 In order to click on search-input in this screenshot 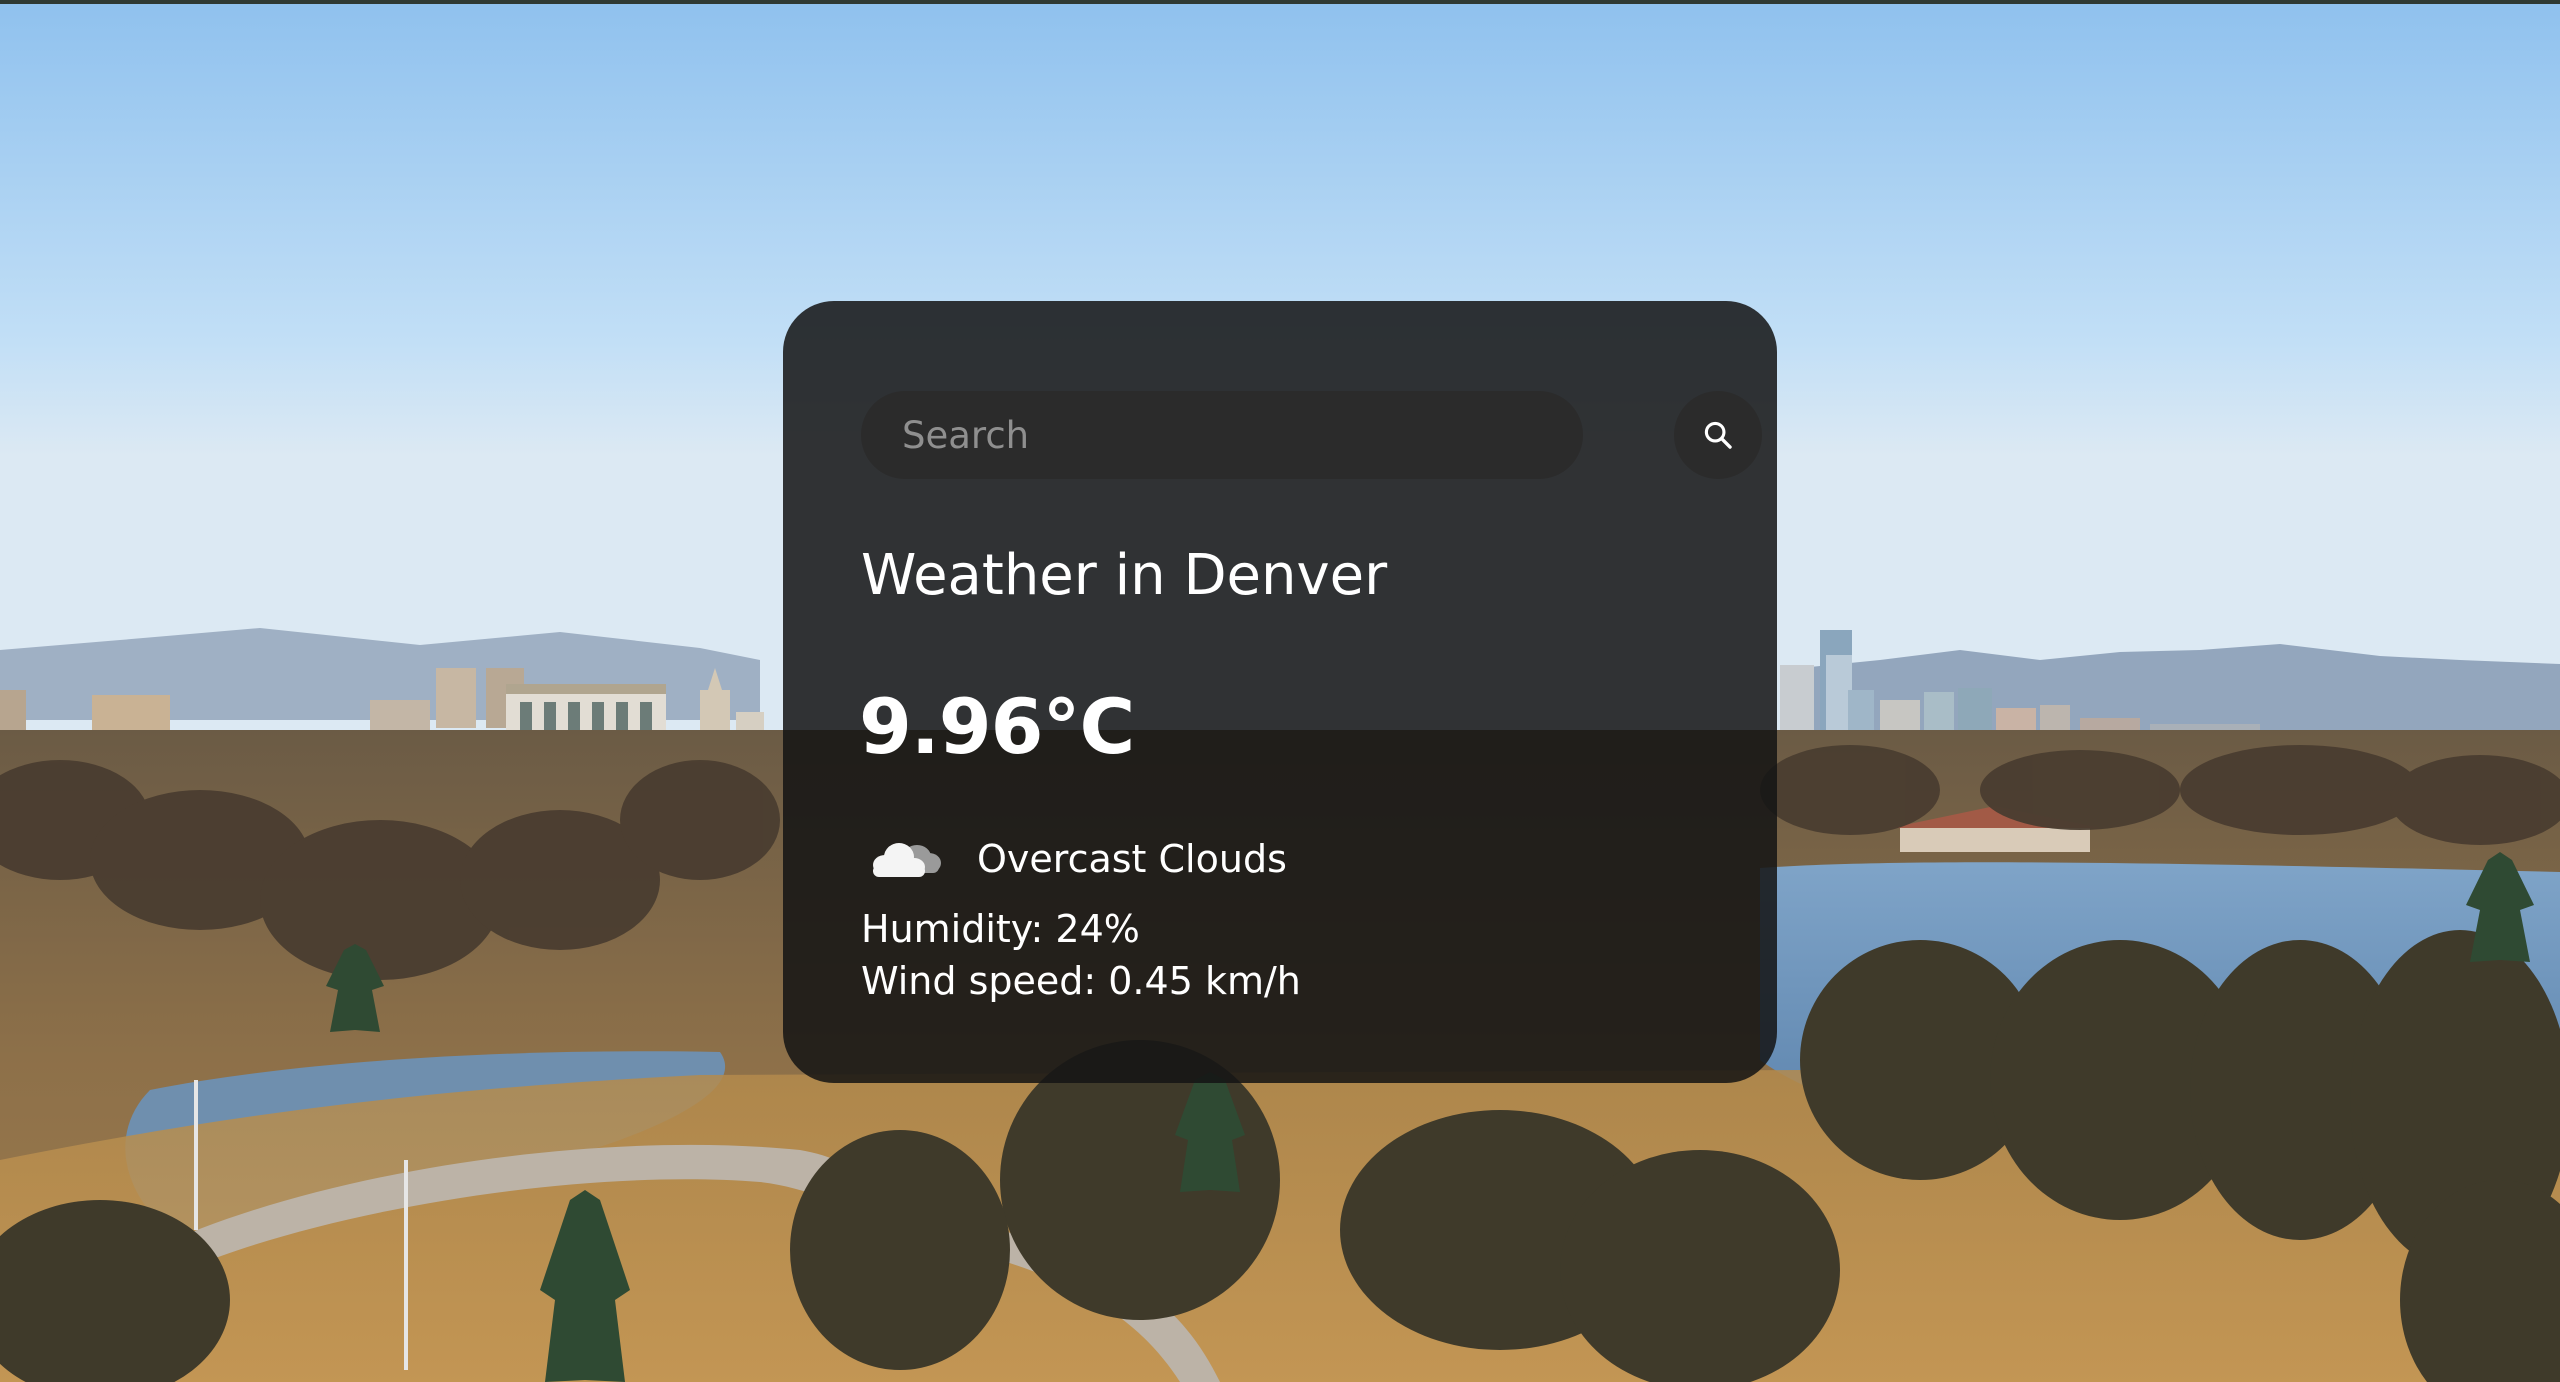, I will do `click(1222, 435)`.